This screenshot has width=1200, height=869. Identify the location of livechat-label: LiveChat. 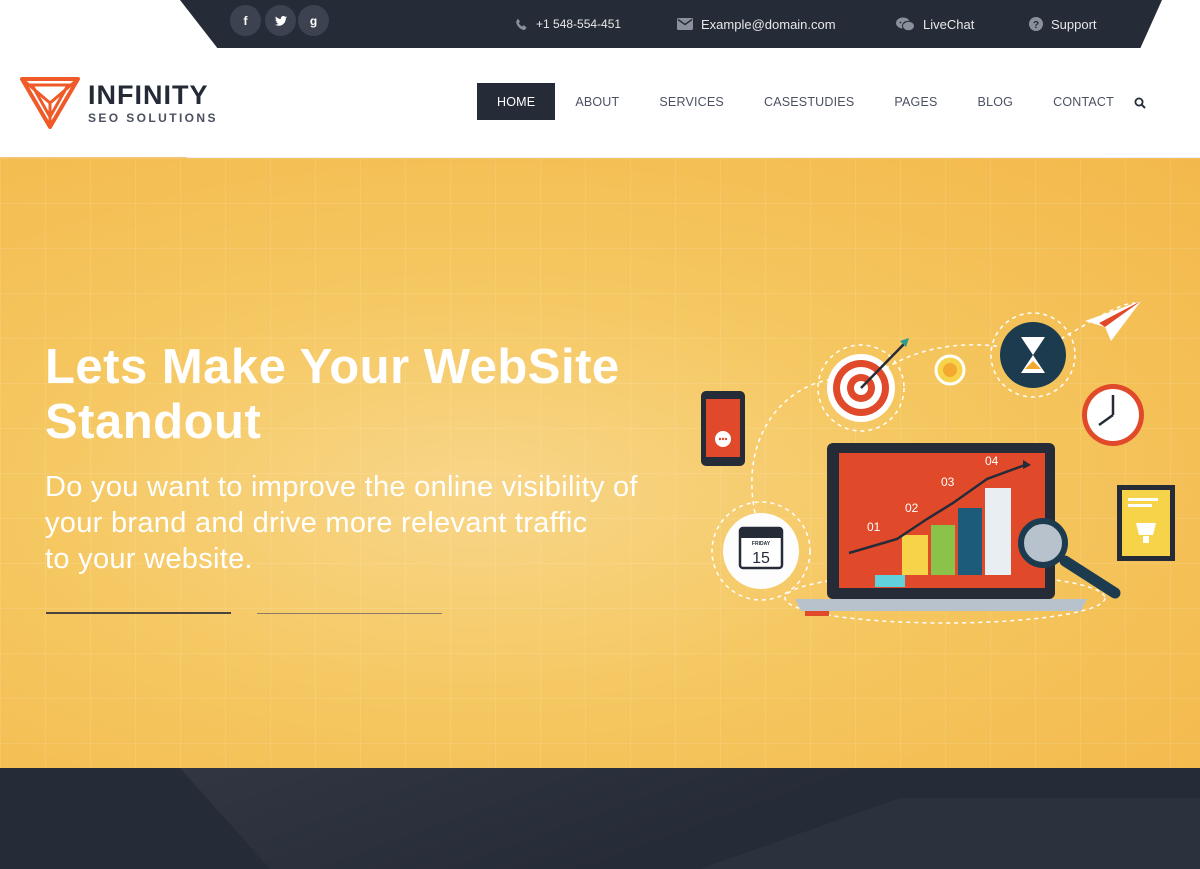
(949, 24).